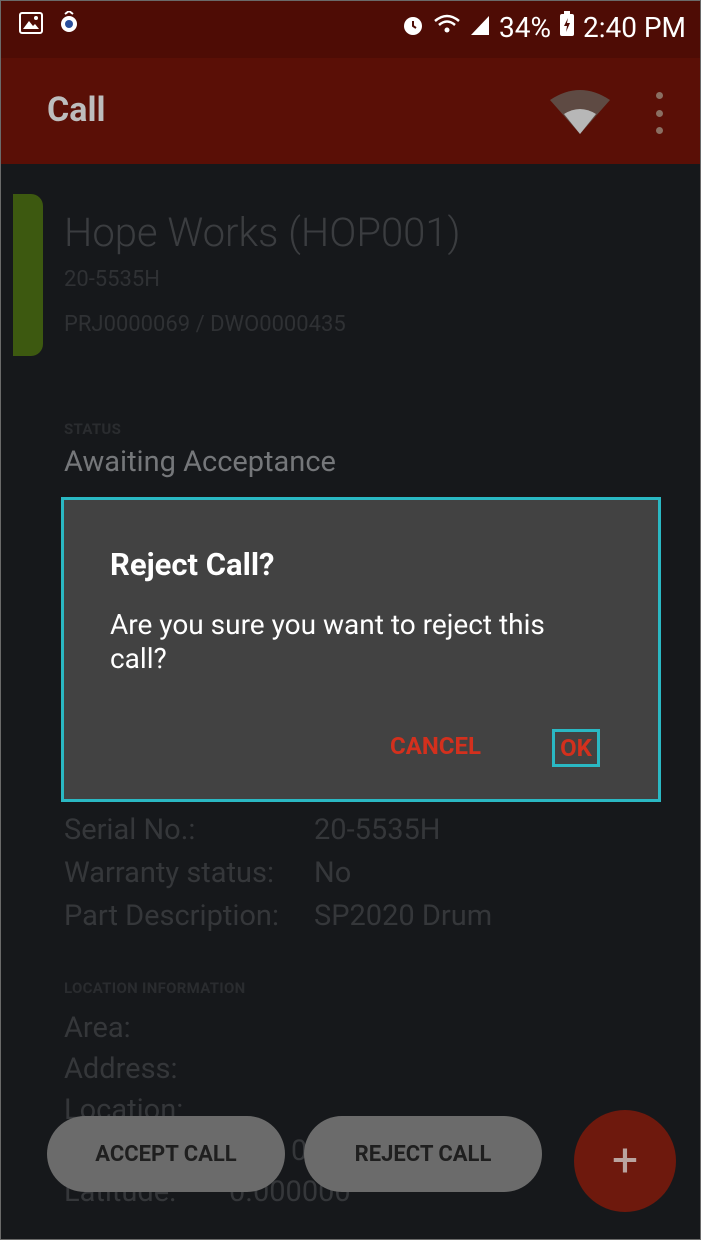 The width and height of the screenshot is (701, 1240). What do you see at coordinates (659, 113) in the screenshot?
I see `overflow-menu-icon` at bounding box center [659, 113].